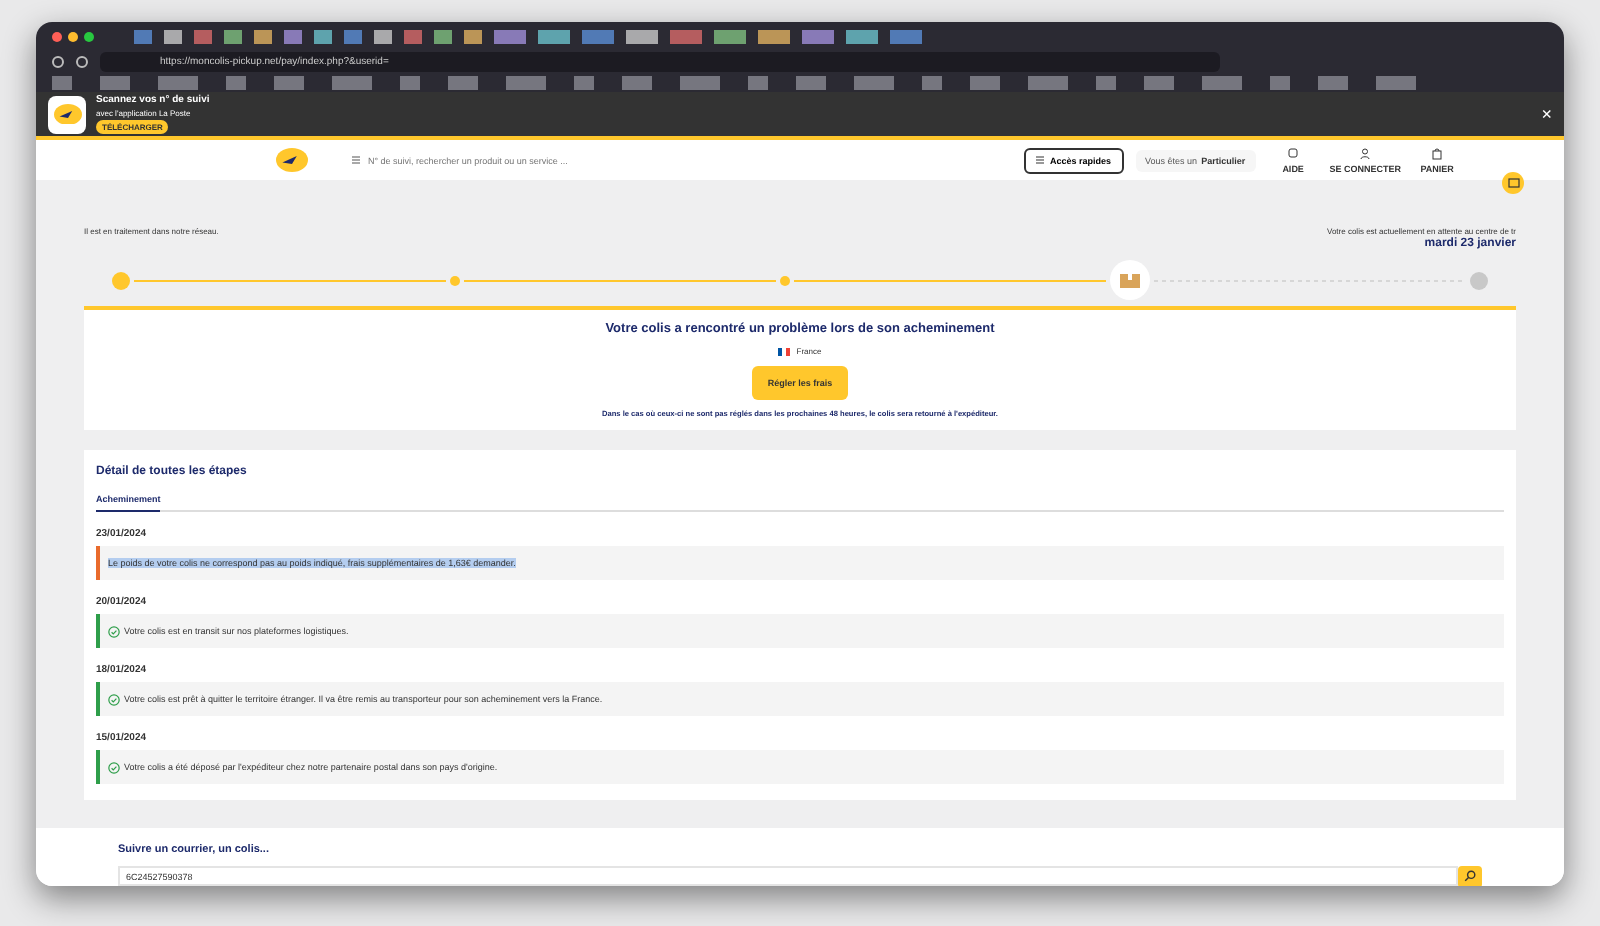 This screenshot has width=1600, height=926. Describe the element at coordinates (1293, 153) in the screenshot. I see `help-icon` at that location.